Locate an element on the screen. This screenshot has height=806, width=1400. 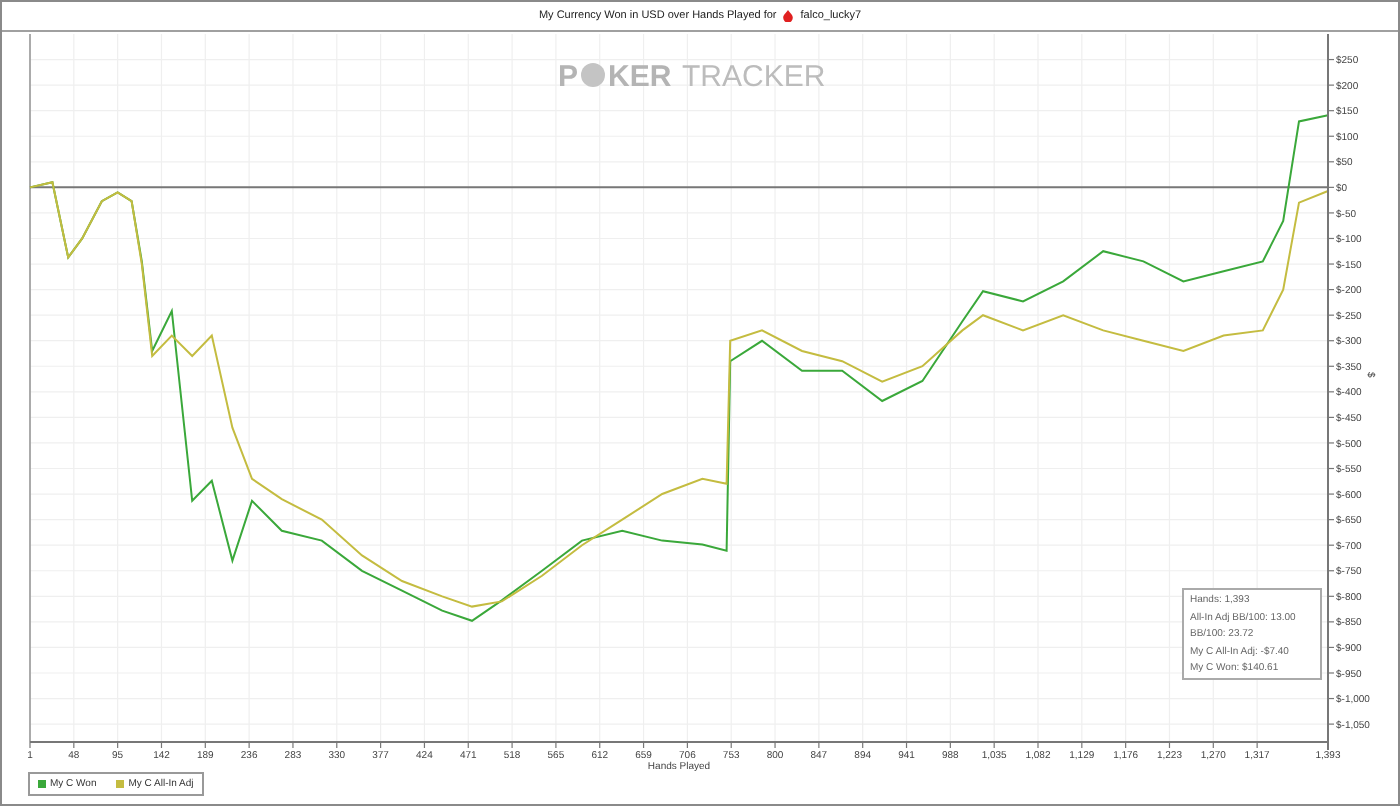
watermark: P is located at coordinates (568, 77).